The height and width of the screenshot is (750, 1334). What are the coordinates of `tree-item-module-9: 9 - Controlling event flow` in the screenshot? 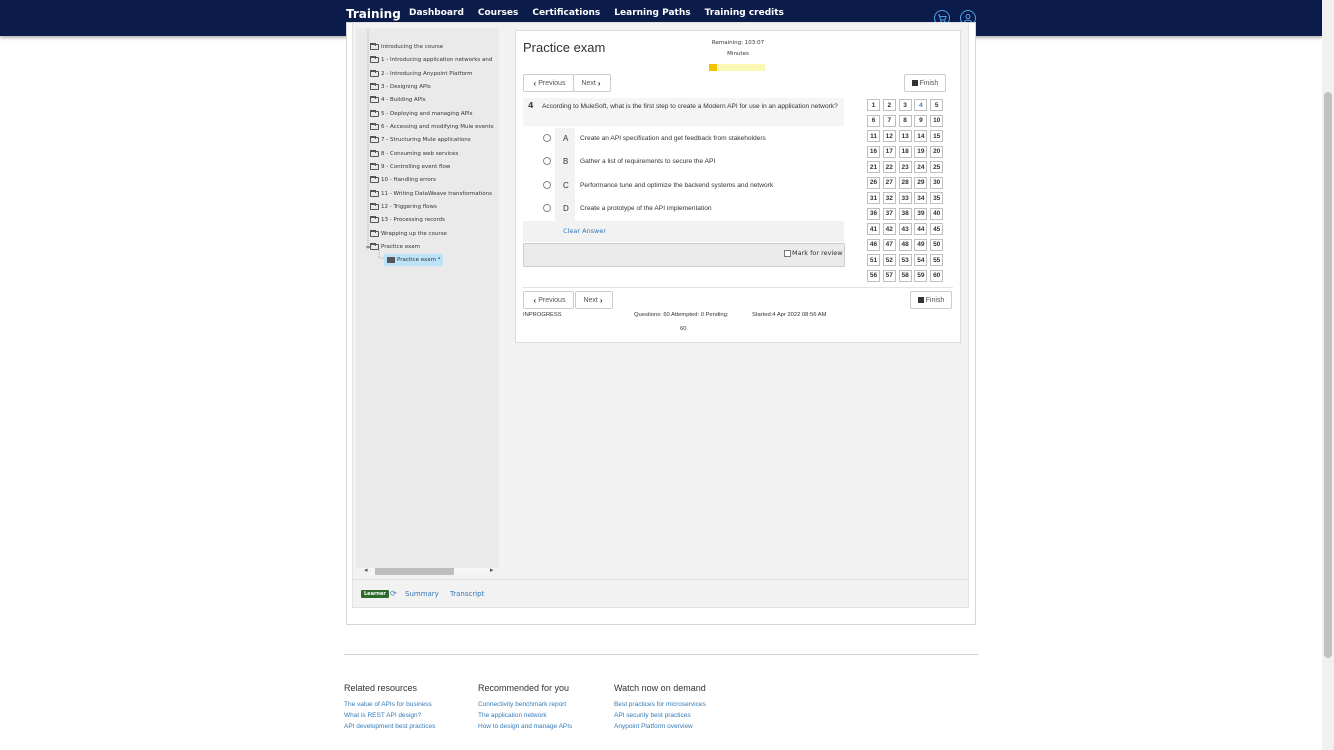 It's located at (410, 166).